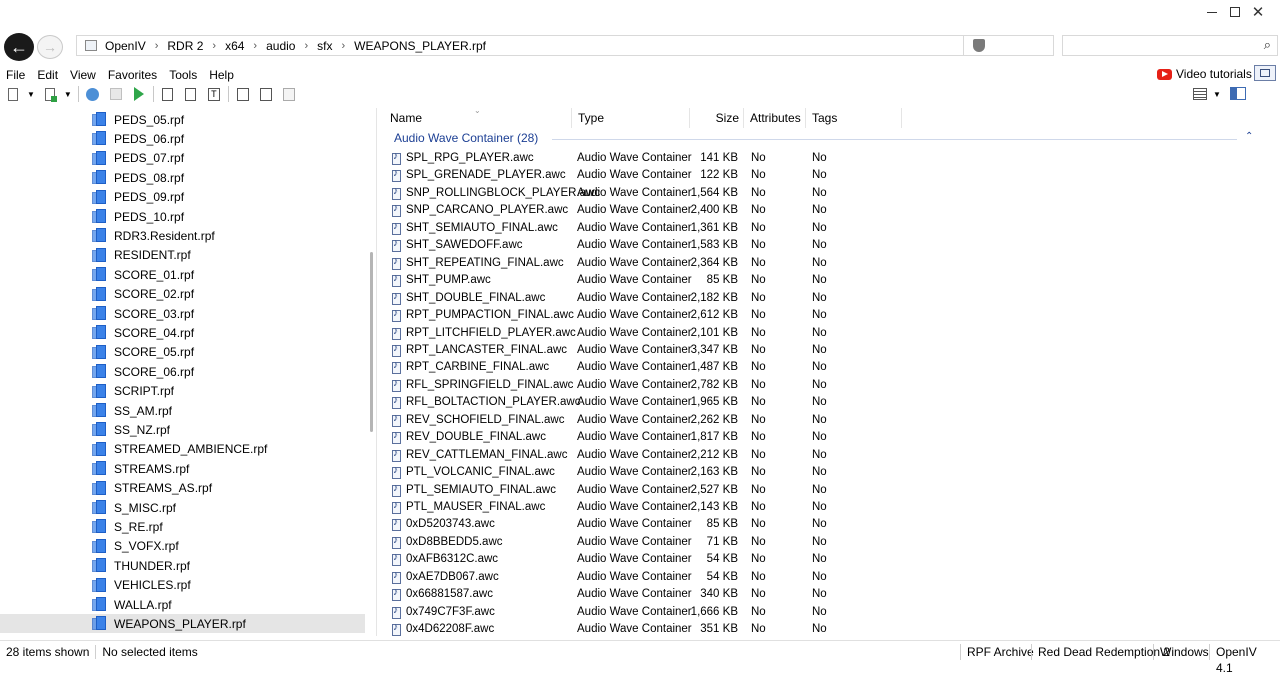  I want to click on group-header: Audio Wave Container (28), so click(466, 139).